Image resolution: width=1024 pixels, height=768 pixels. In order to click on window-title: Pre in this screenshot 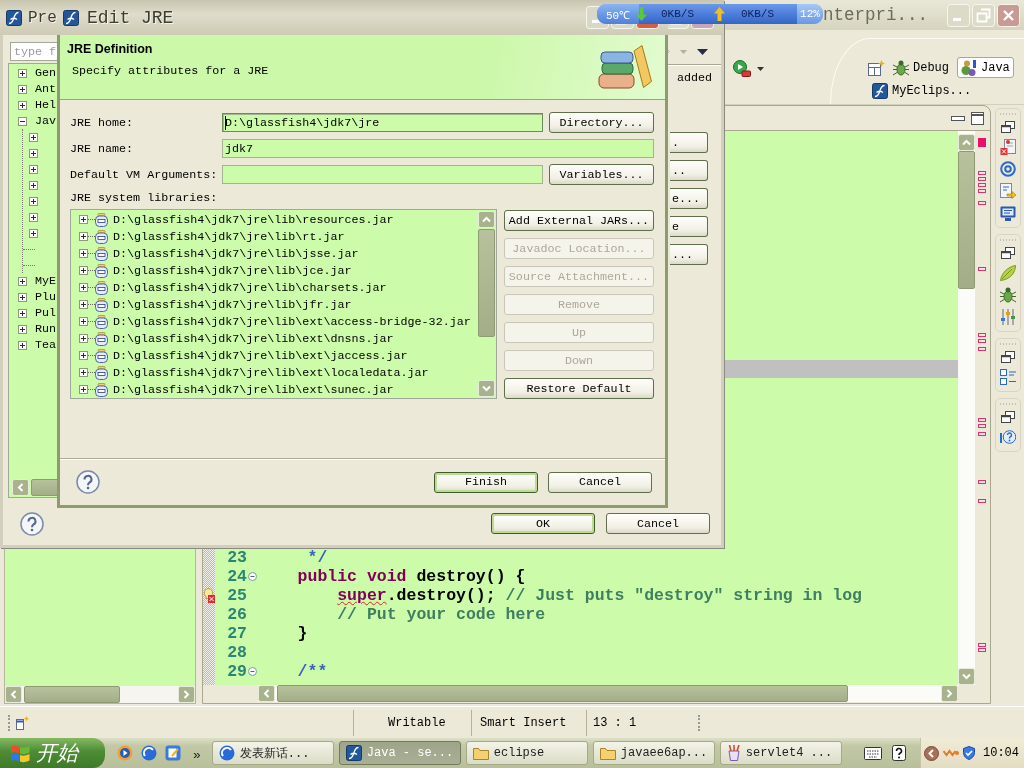, I will do `click(42, 17)`.